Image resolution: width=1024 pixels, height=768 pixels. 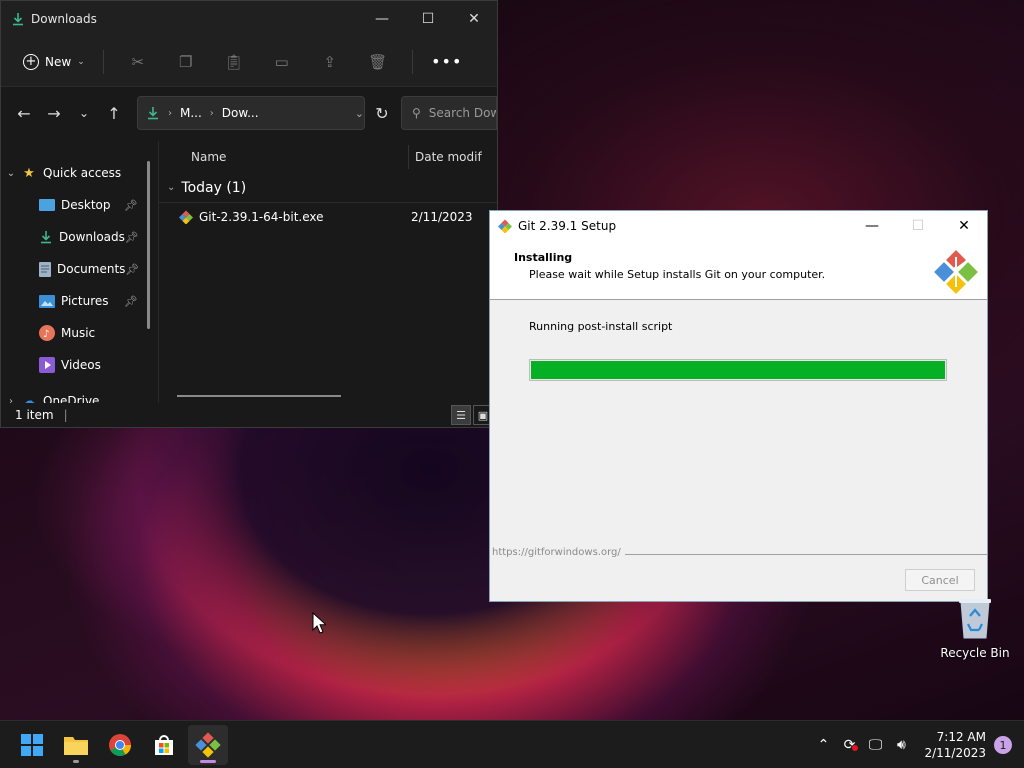 What do you see at coordinates (330, 62) in the screenshot?
I see `share-icon: ⇪` at bounding box center [330, 62].